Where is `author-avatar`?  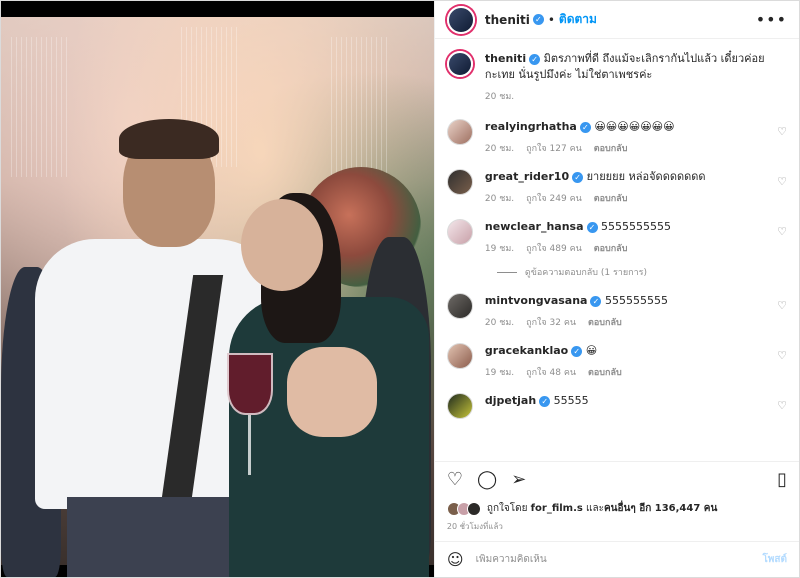 author-avatar is located at coordinates (460, 19).